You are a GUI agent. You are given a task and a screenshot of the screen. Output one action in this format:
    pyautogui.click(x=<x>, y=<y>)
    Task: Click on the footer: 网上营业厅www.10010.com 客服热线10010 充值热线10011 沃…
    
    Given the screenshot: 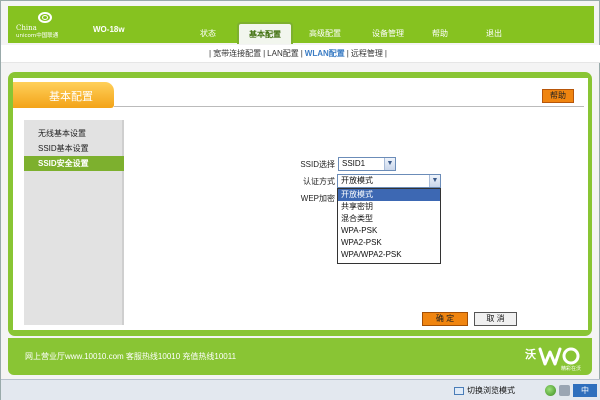 What is the action you would take?
    pyautogui.click(x=300, y=356)
    